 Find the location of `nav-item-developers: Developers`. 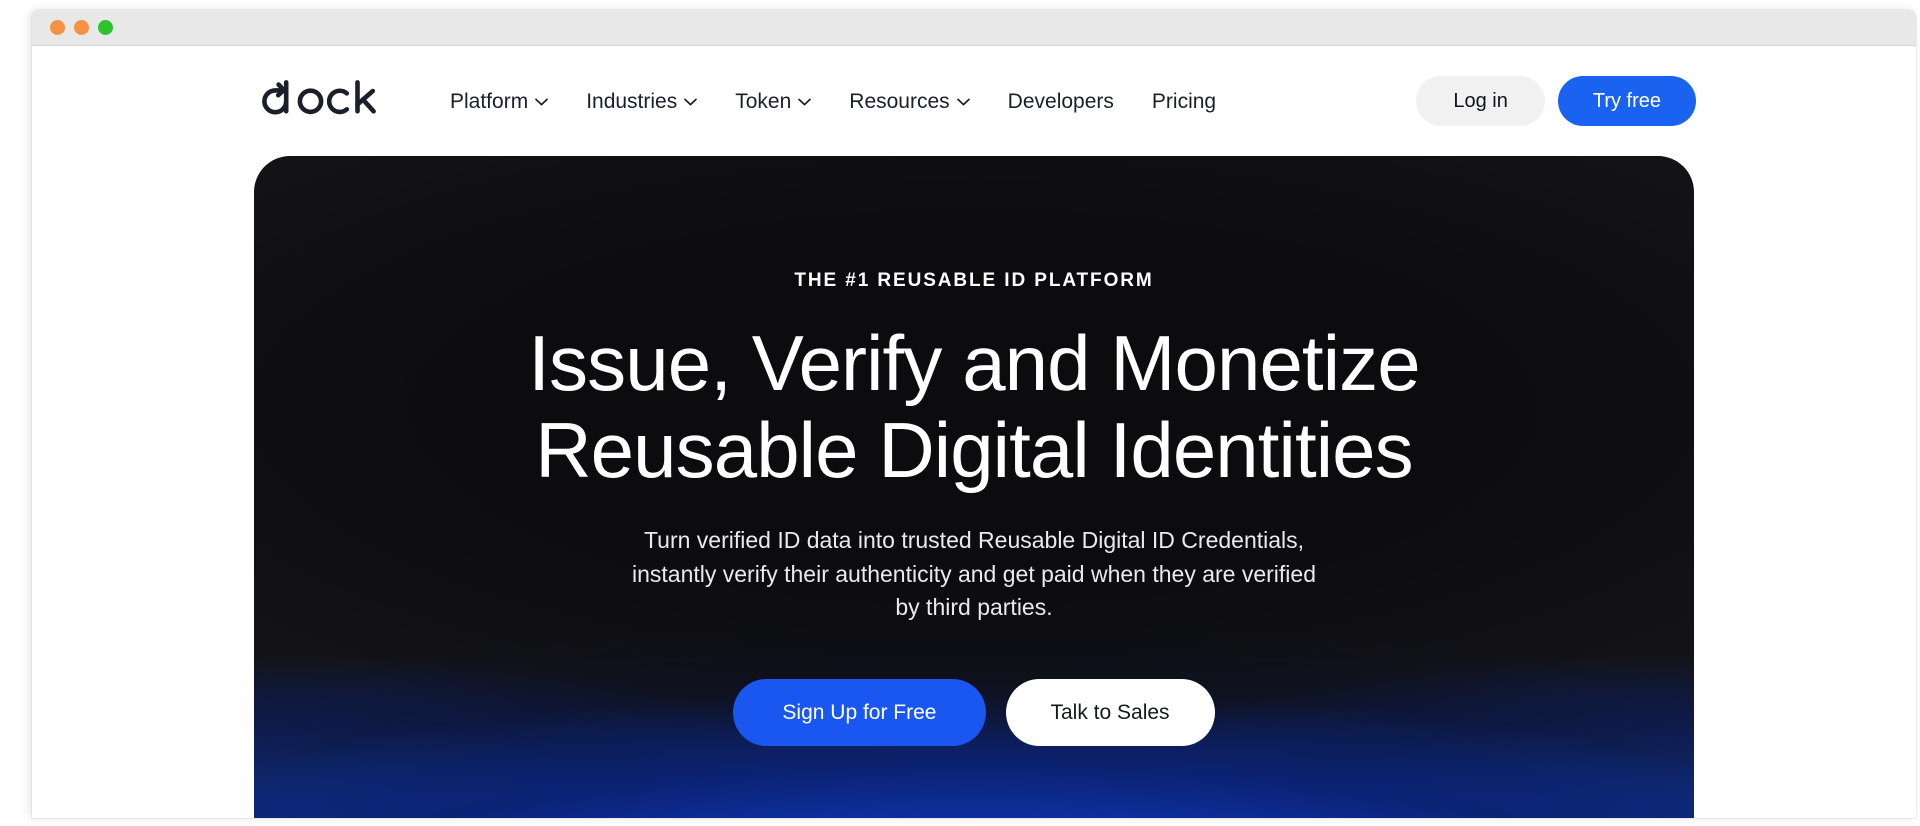

nav-item-developers: Developers is located at coordinates (1061, 101).